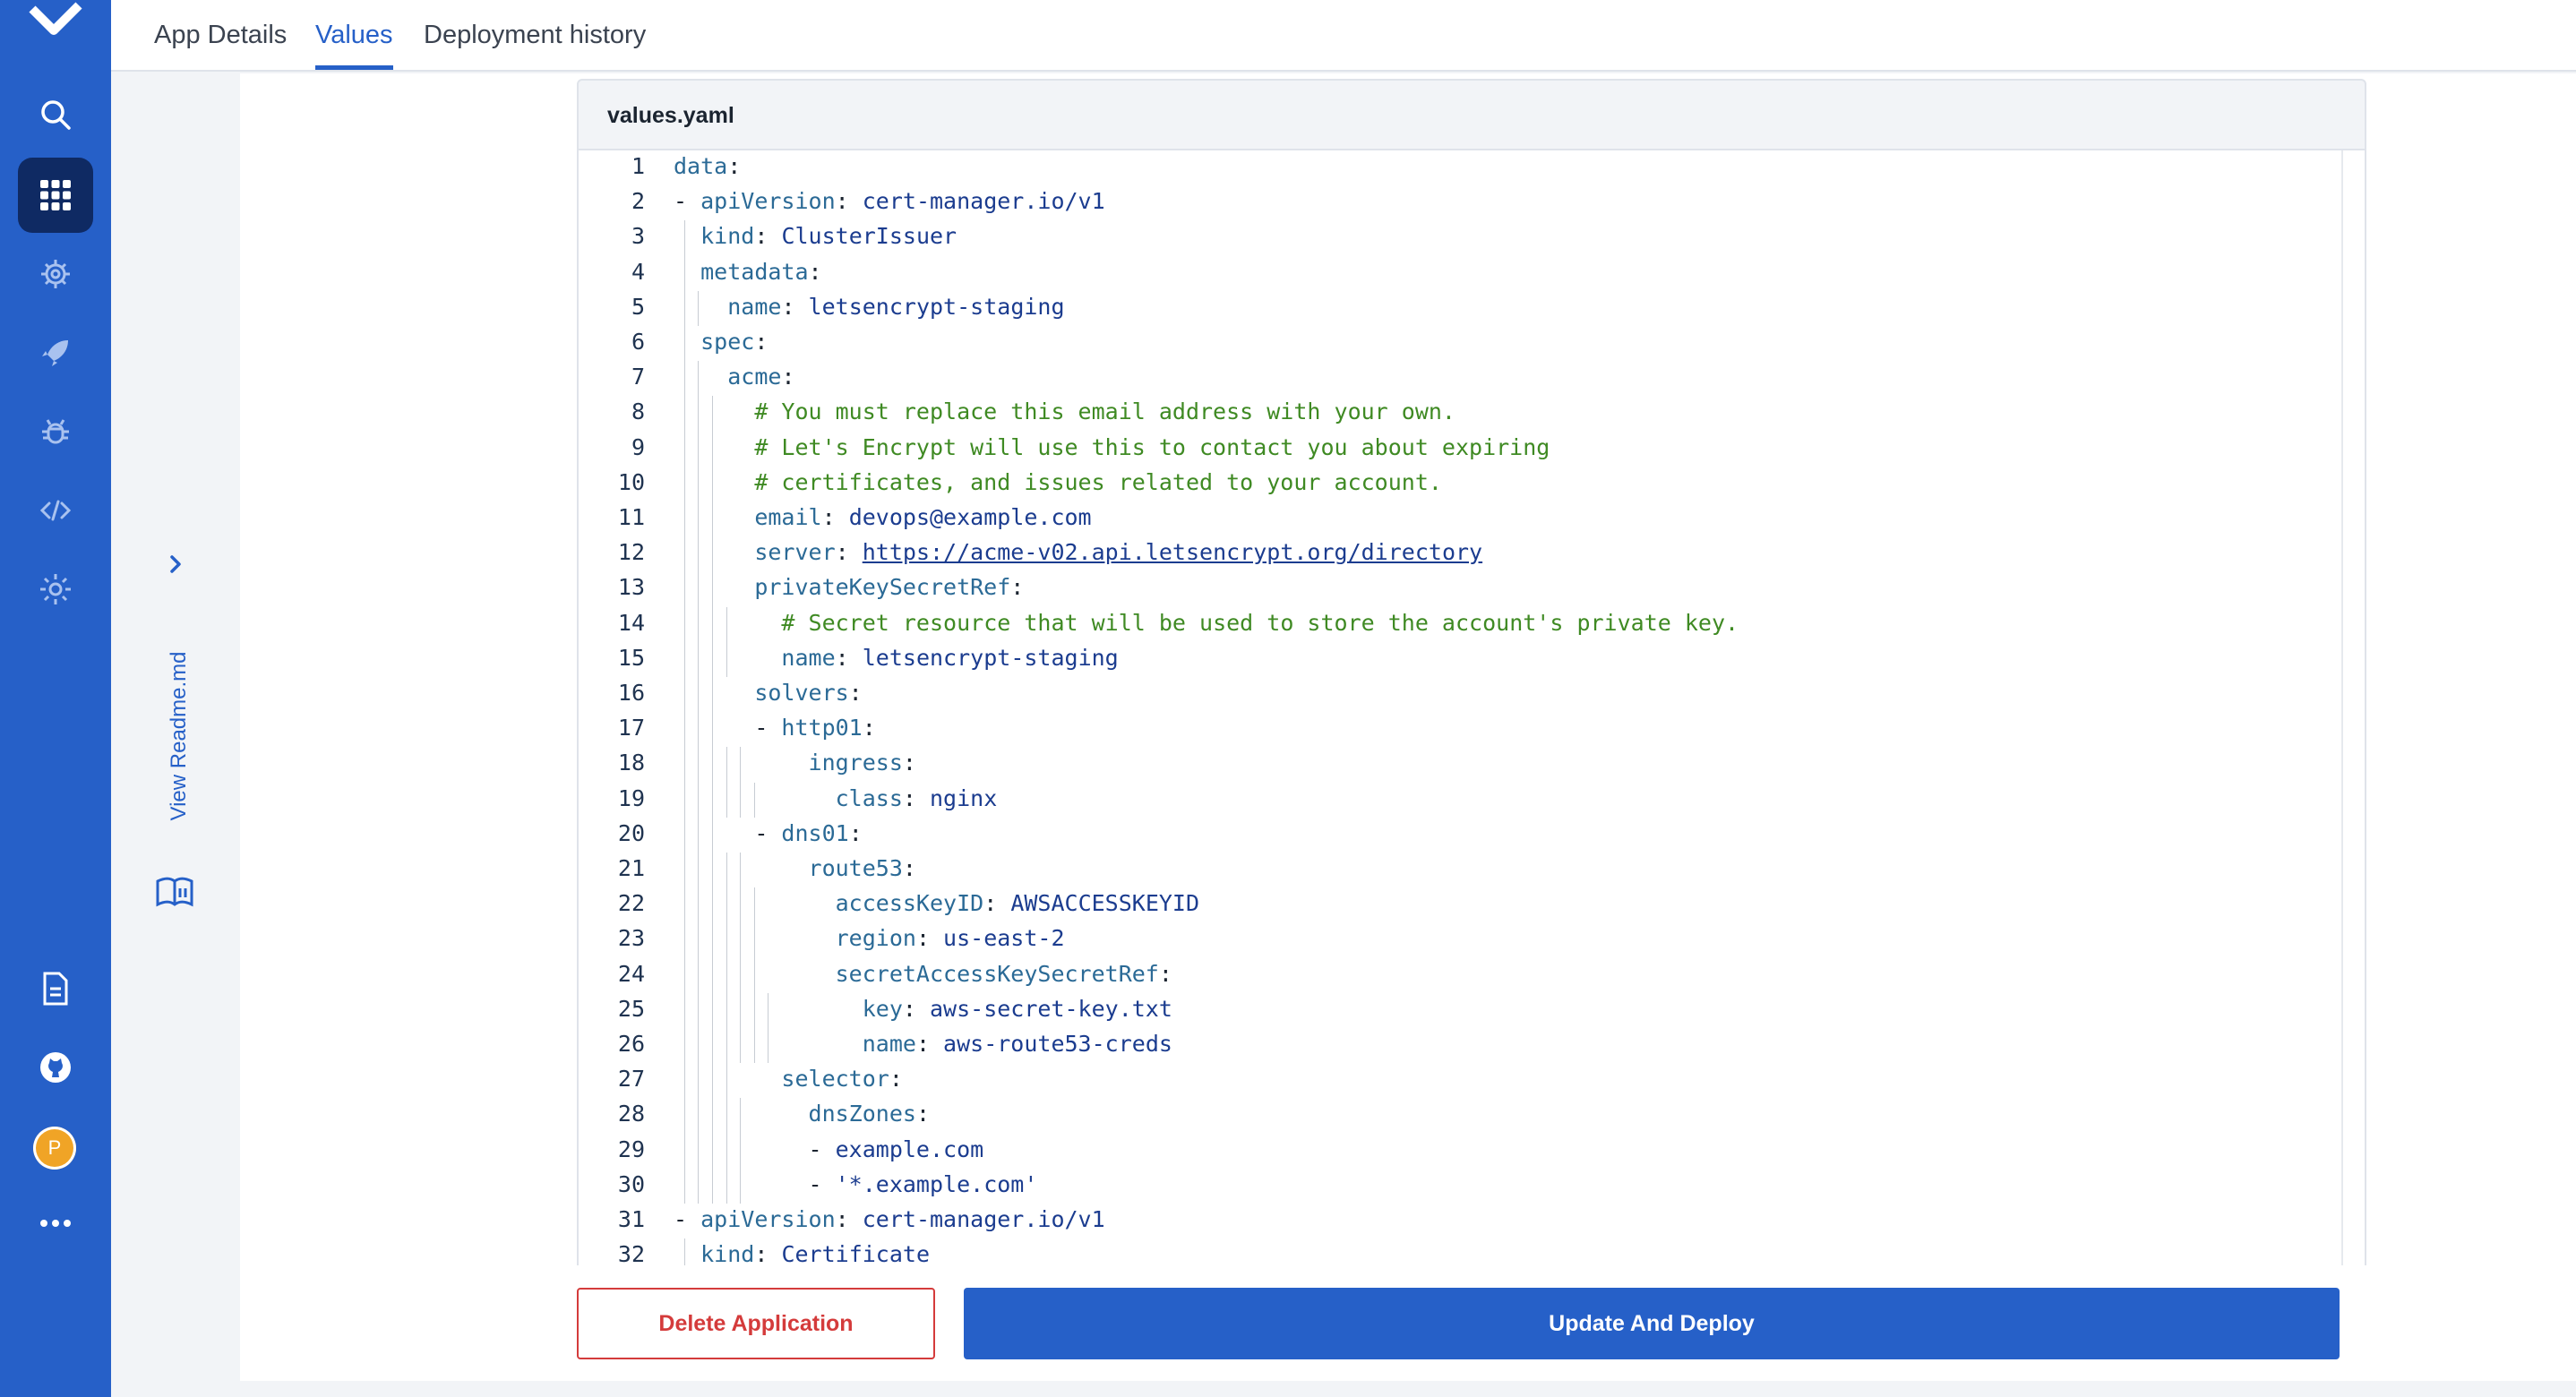  Describe the element at coordinates (756, 1323) in the screenshot. I see `delete-application-button: Delete Application` at that location.